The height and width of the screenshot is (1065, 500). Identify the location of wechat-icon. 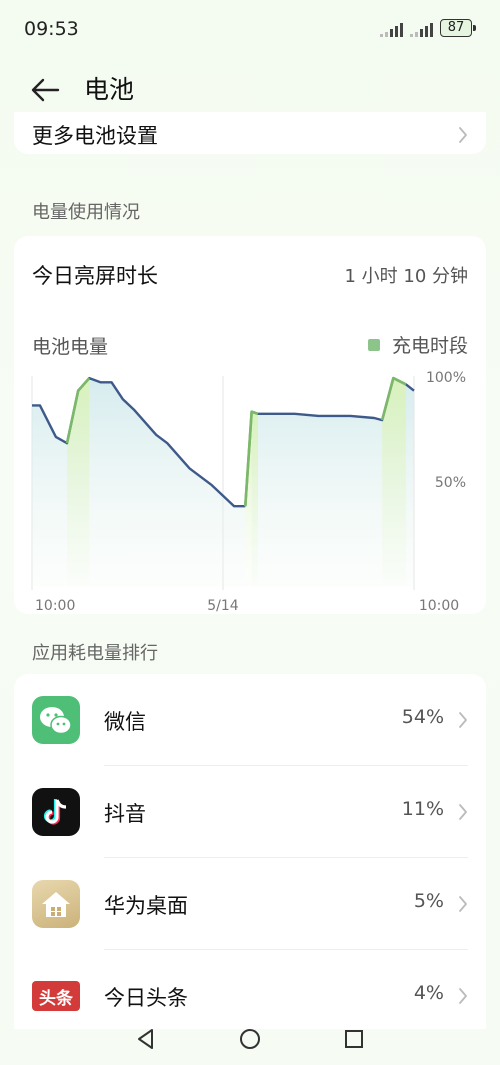
(56, 720).